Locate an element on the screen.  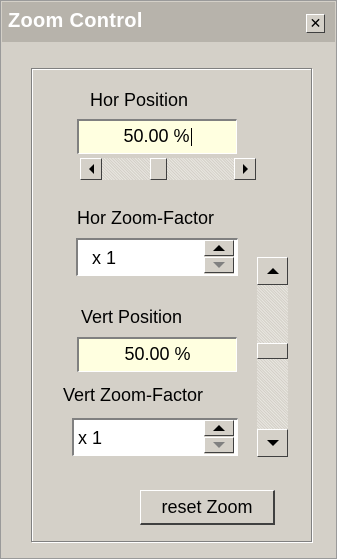
close-icon: ✕ is located at coordinates (315, 23).